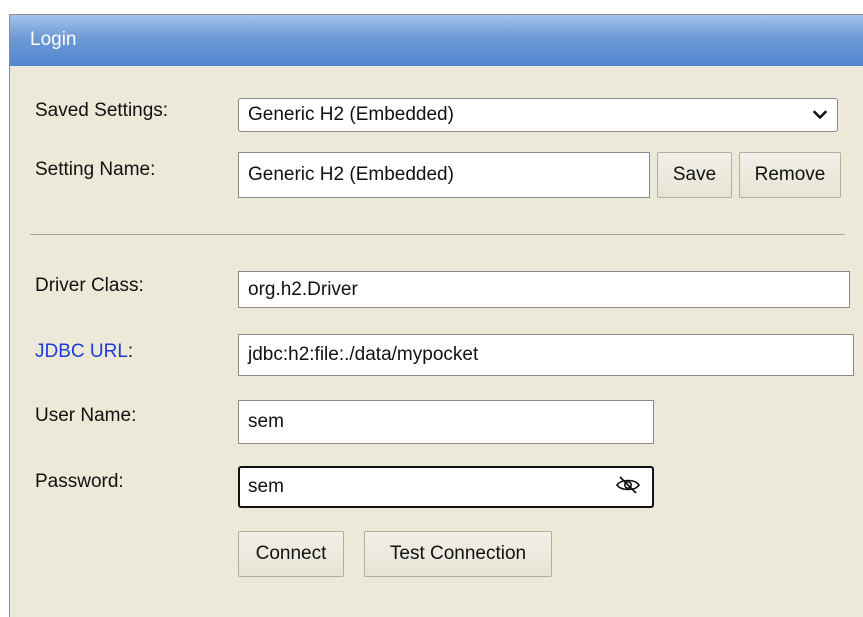 This screenshot has width=863, height=617. What do you see at coordinates (351, 114) in the screenshot?
I see `saved-settings-value: Generic H2 (Embedded)` at bounding box center [351, 114].